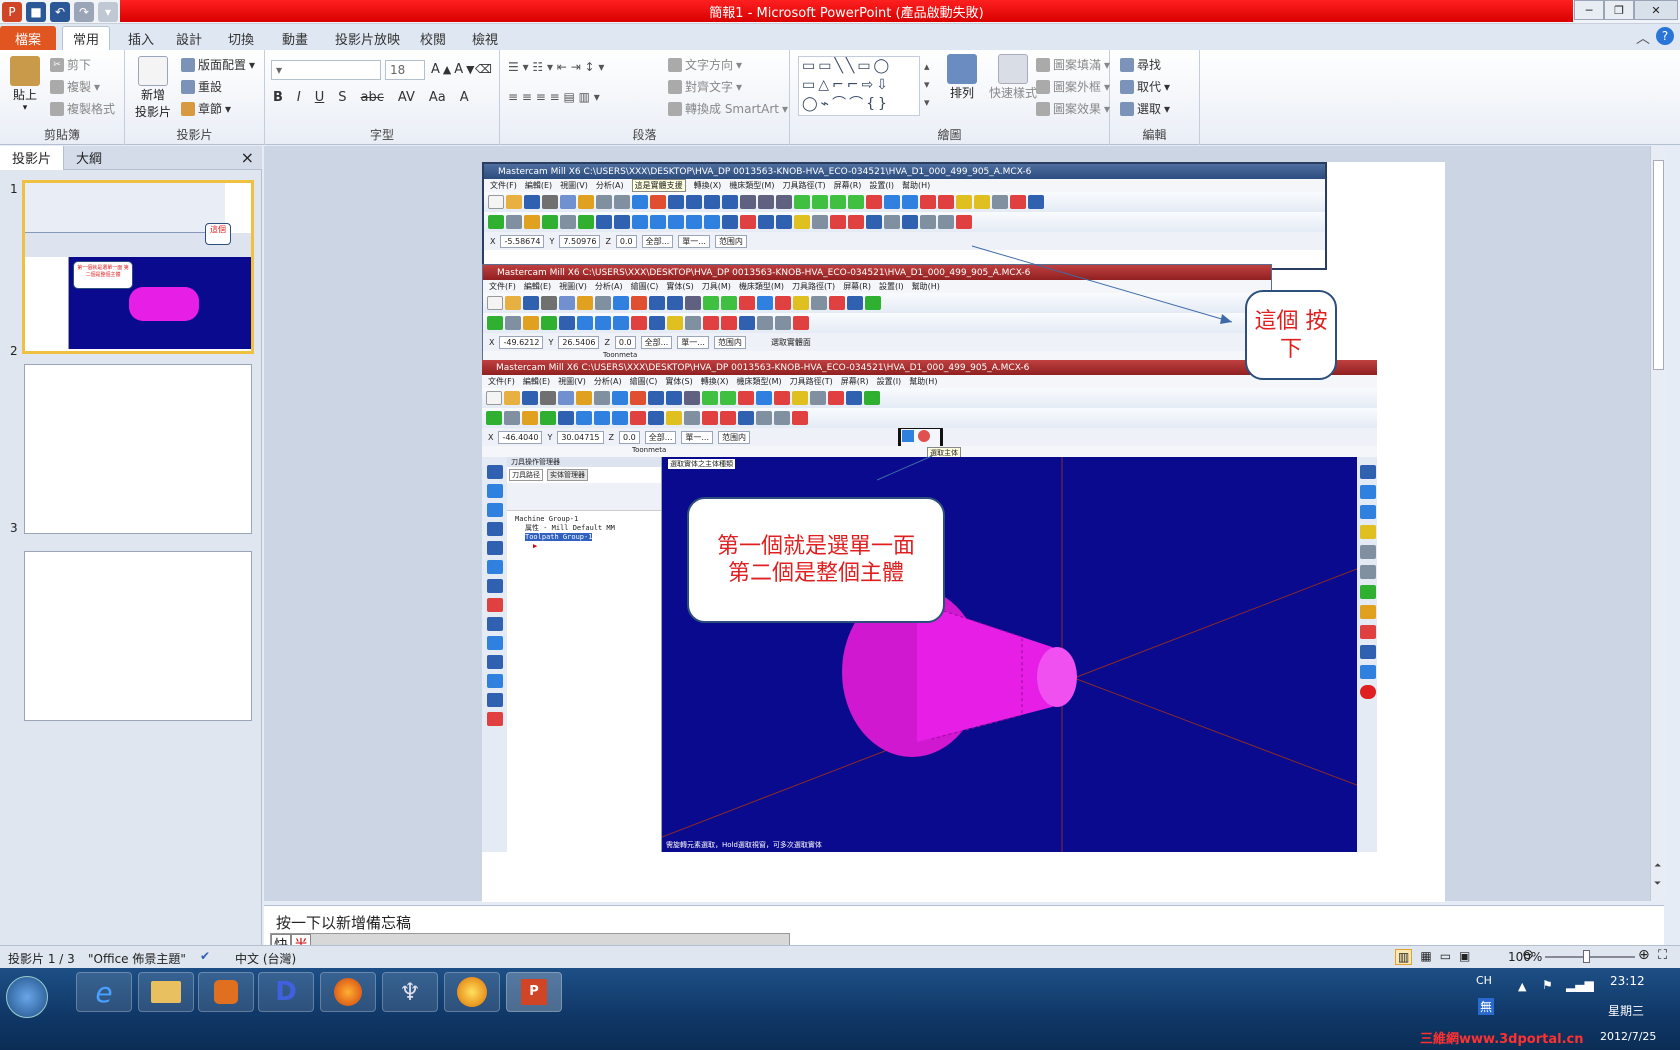 The height and width of the screenshot is (1050, 1680). What do you see at coordinates (82, 108) in the screenshot?
I see `format-painter-button: 複製格式` at bounding box center [82, 108].